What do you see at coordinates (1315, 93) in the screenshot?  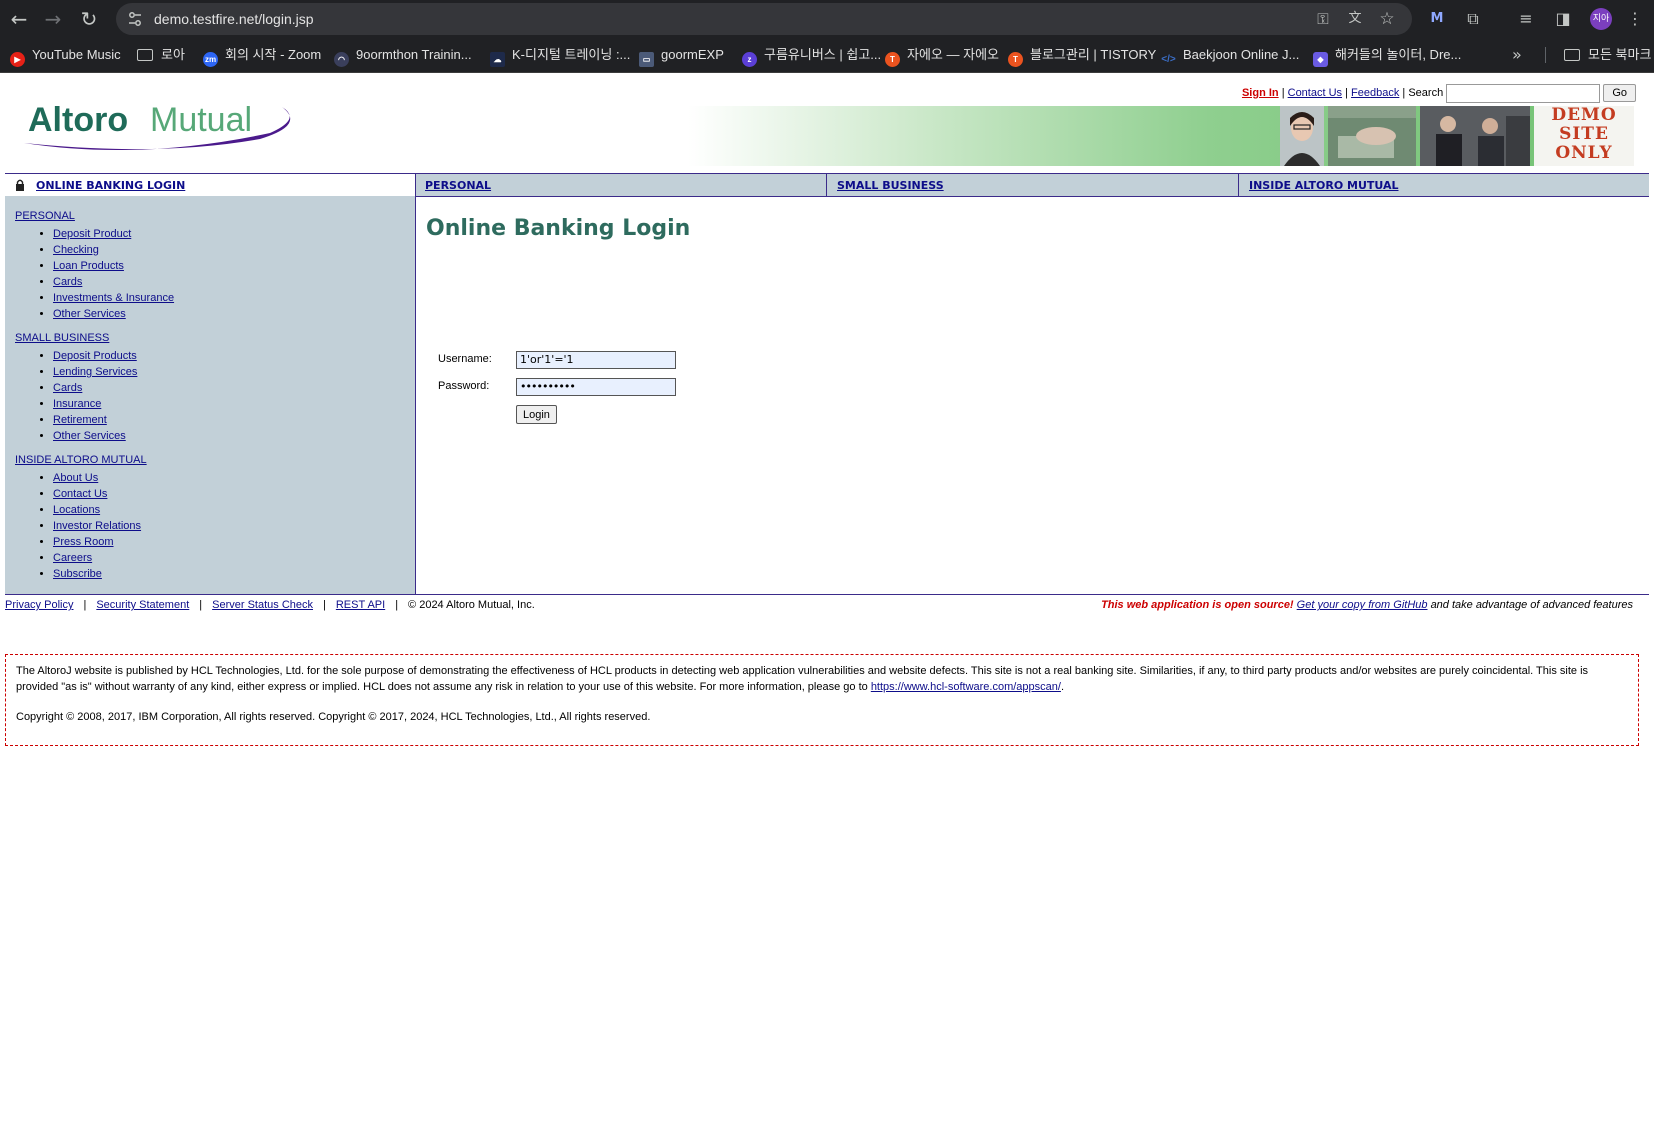 I see `contact-us-link: Contact Us` at bounding box center [1315, 93].